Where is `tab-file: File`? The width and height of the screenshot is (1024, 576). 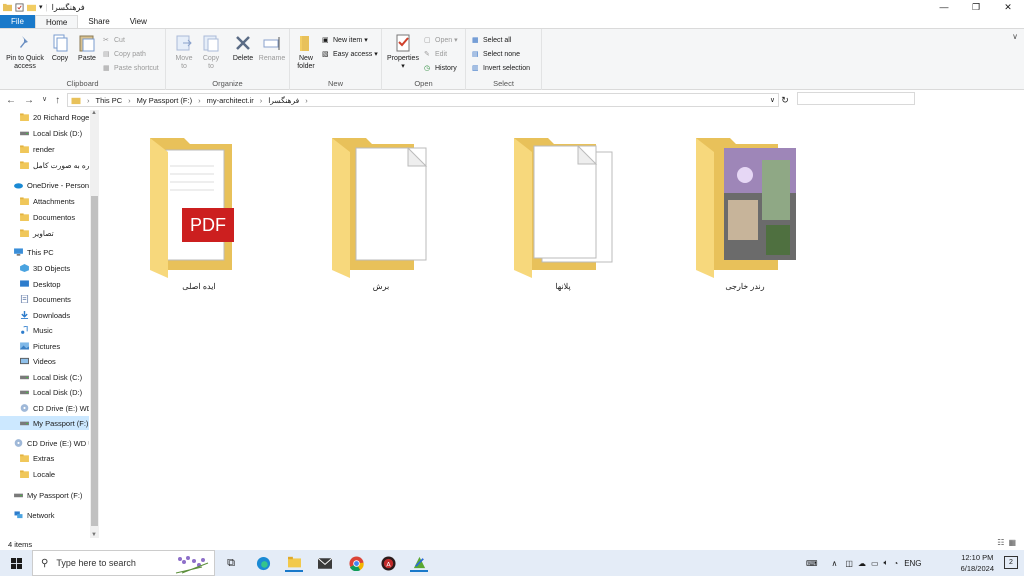
tab-file: File is located at coordinates (17, 21).